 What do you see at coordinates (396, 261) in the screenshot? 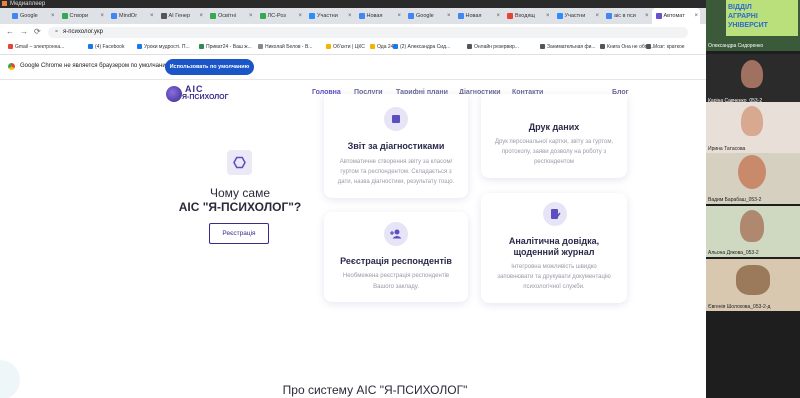
I see `card-registration-title: Реєстрація респондентів` at bounding box center [396, 261].